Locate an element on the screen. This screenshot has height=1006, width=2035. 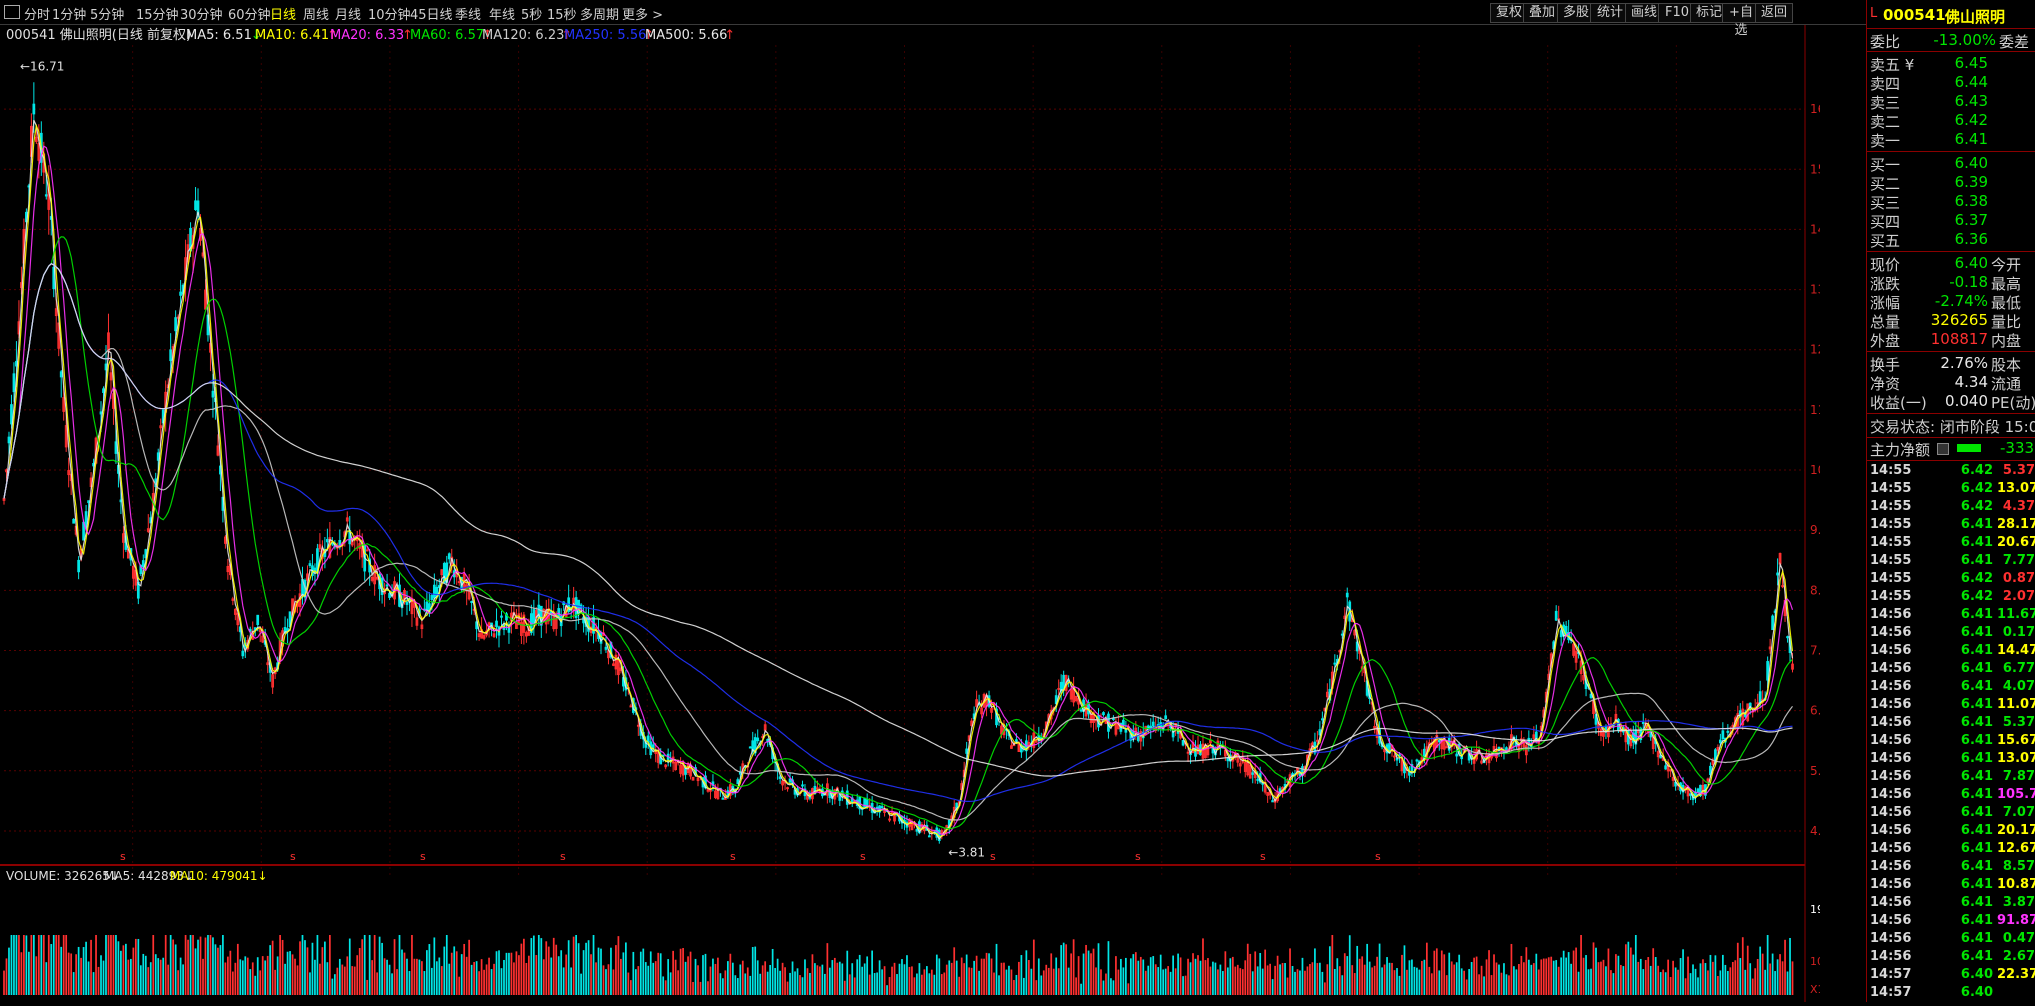
tab-period-9: 10分钟 is located at coordinates (389, 13).